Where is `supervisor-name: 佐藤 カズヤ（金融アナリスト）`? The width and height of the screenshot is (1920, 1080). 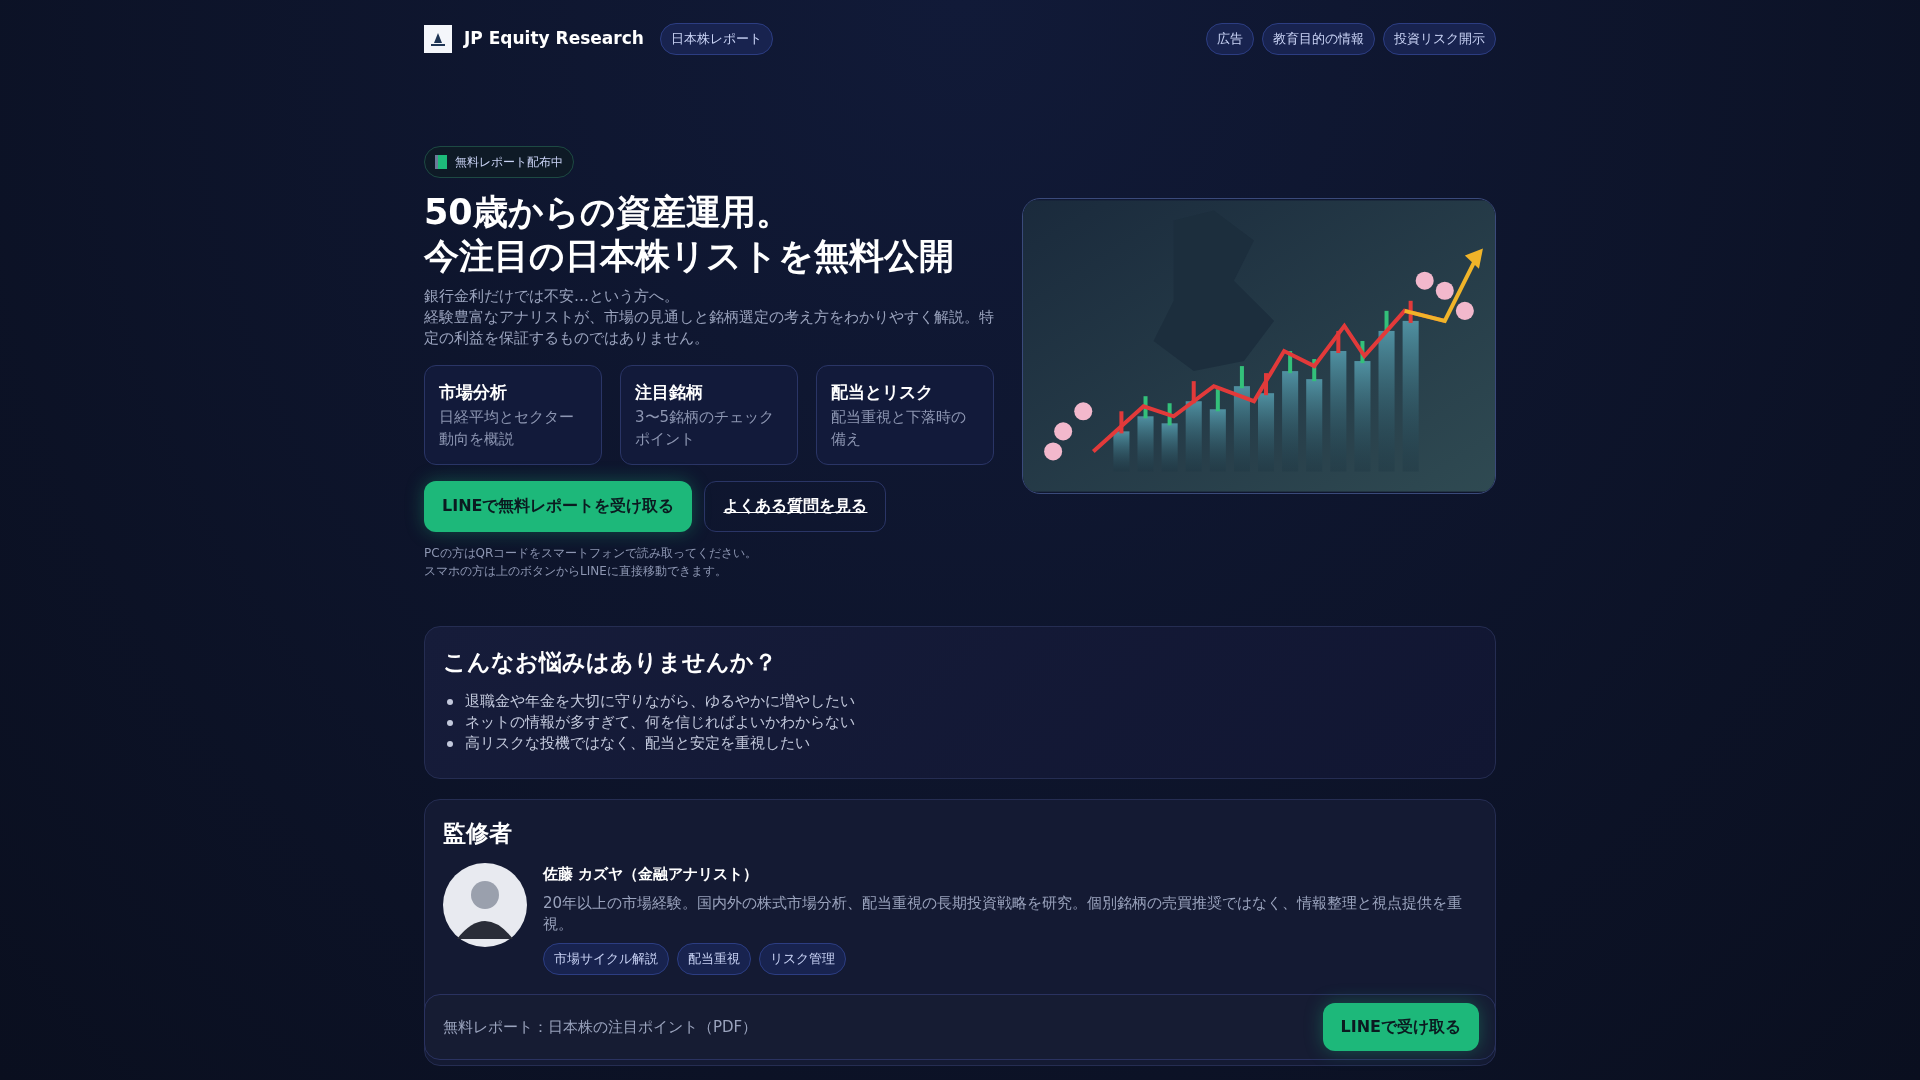 supervisor-name: 佐藤 カズヤ（金融アナリスト） is located at coordinates (651, 874).